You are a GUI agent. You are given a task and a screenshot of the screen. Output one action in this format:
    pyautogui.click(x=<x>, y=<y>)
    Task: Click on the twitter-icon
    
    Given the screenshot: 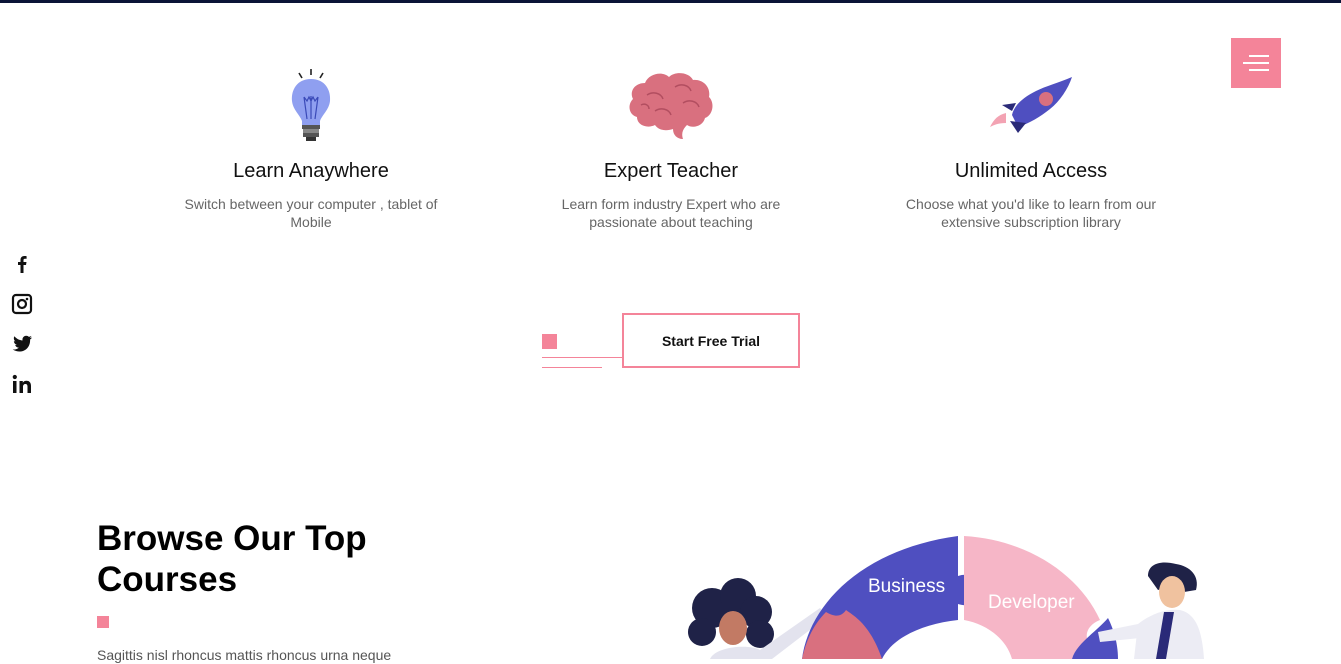 What is the action you would take?
    pyautogui.click(x=22, y=344)
    